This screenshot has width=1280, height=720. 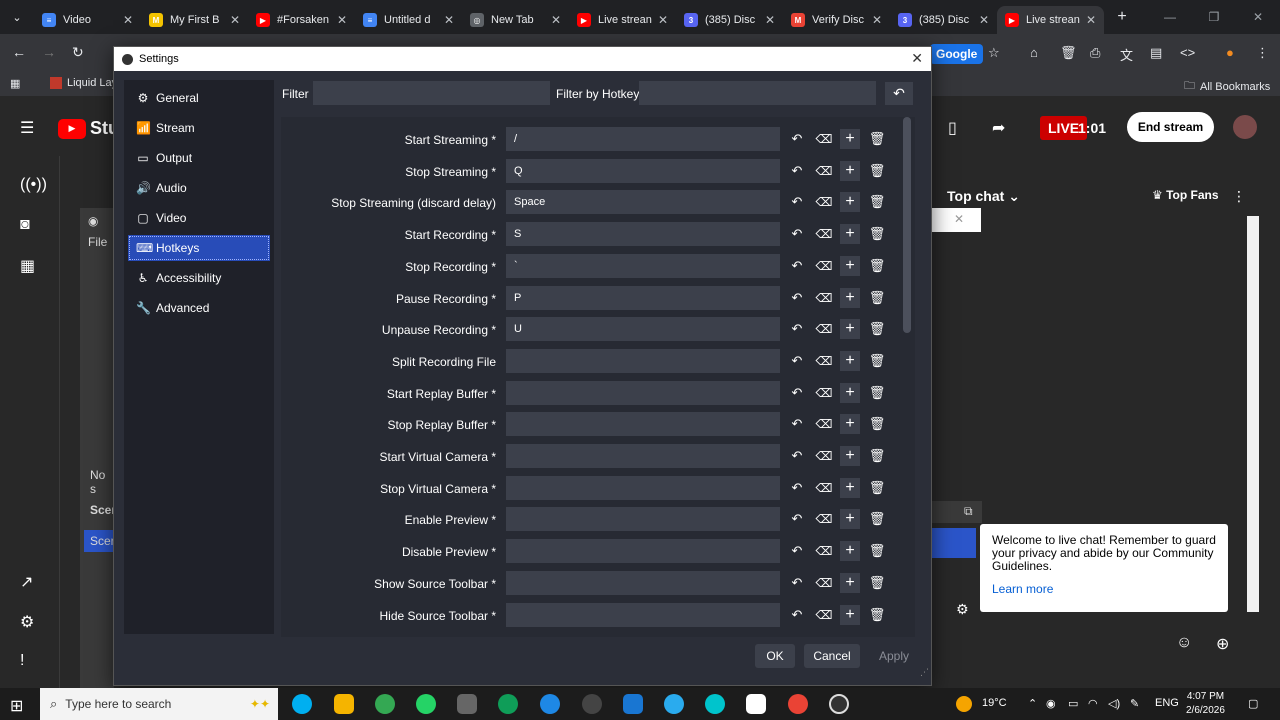 What do you see at coordinates (622, 20) in the screenshot?
I see `browser-tab: ▶ Live strean ✕` at bounding box center [622, 20].